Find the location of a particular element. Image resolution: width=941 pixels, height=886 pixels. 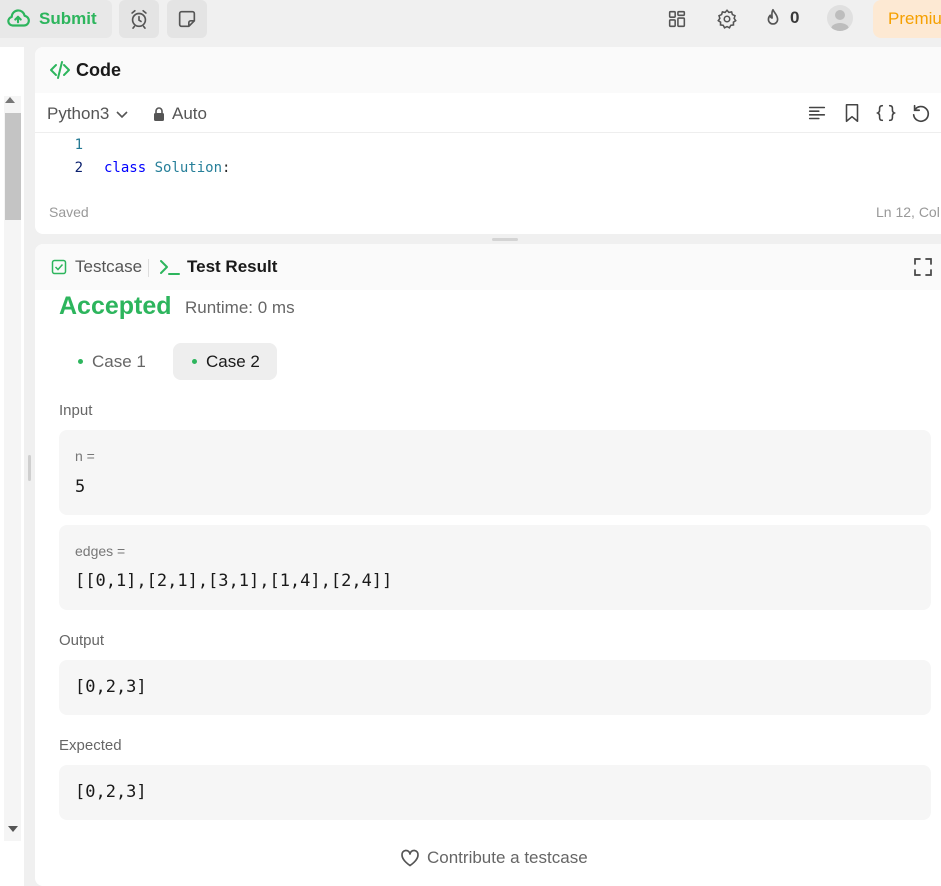

lock-icon is located at coordinates (159, 114).